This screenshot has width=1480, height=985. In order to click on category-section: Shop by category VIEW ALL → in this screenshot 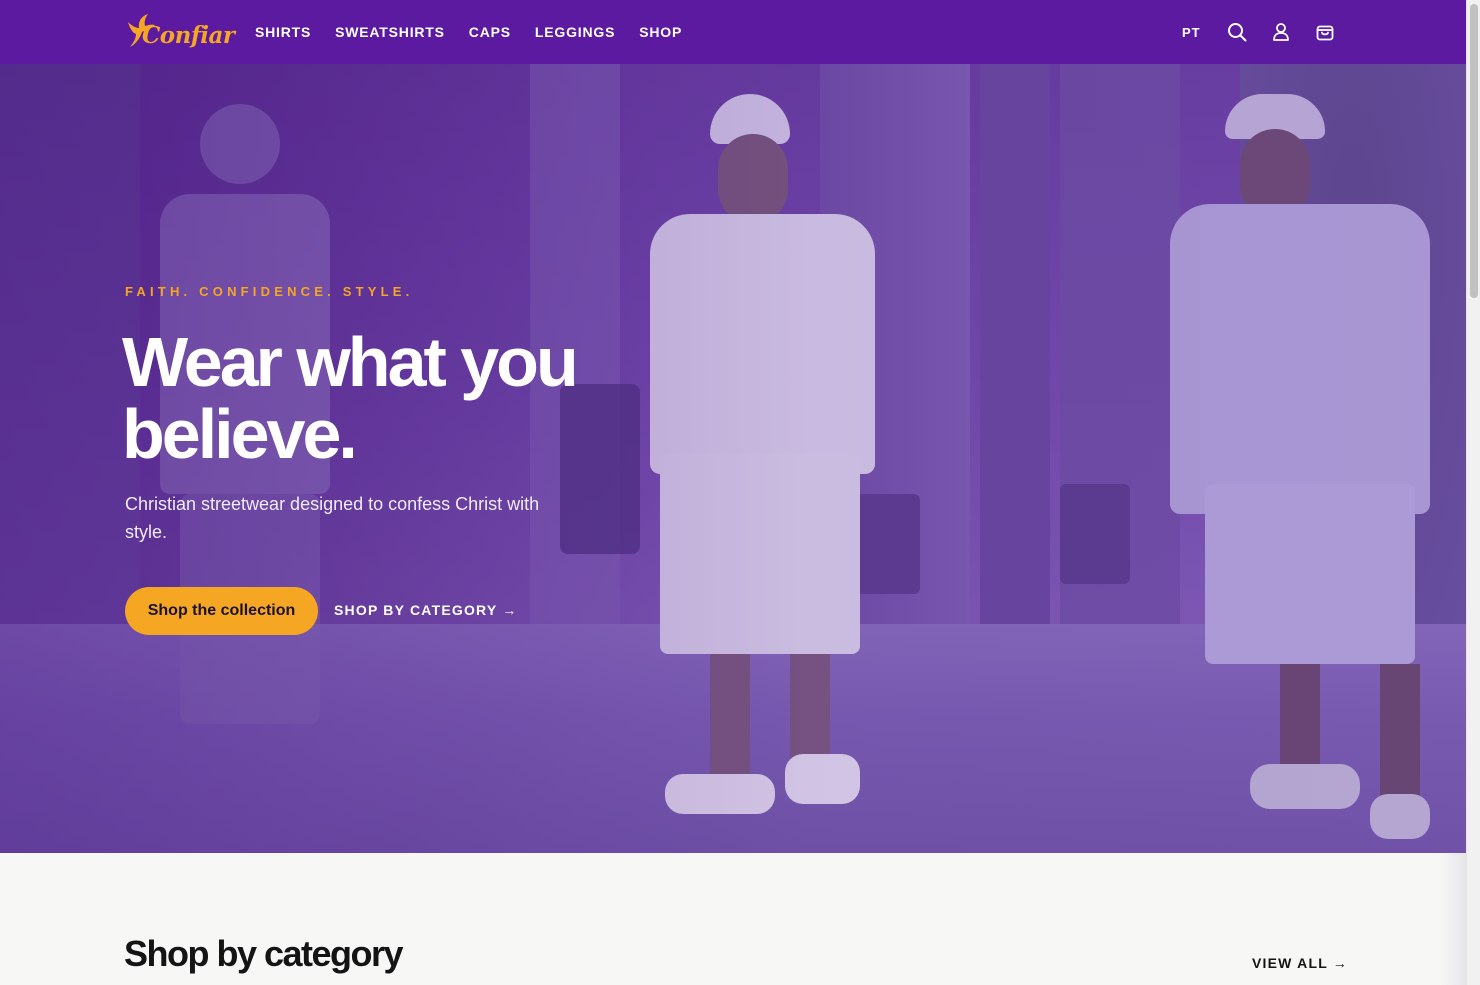, I will do `click(733, 919)`.